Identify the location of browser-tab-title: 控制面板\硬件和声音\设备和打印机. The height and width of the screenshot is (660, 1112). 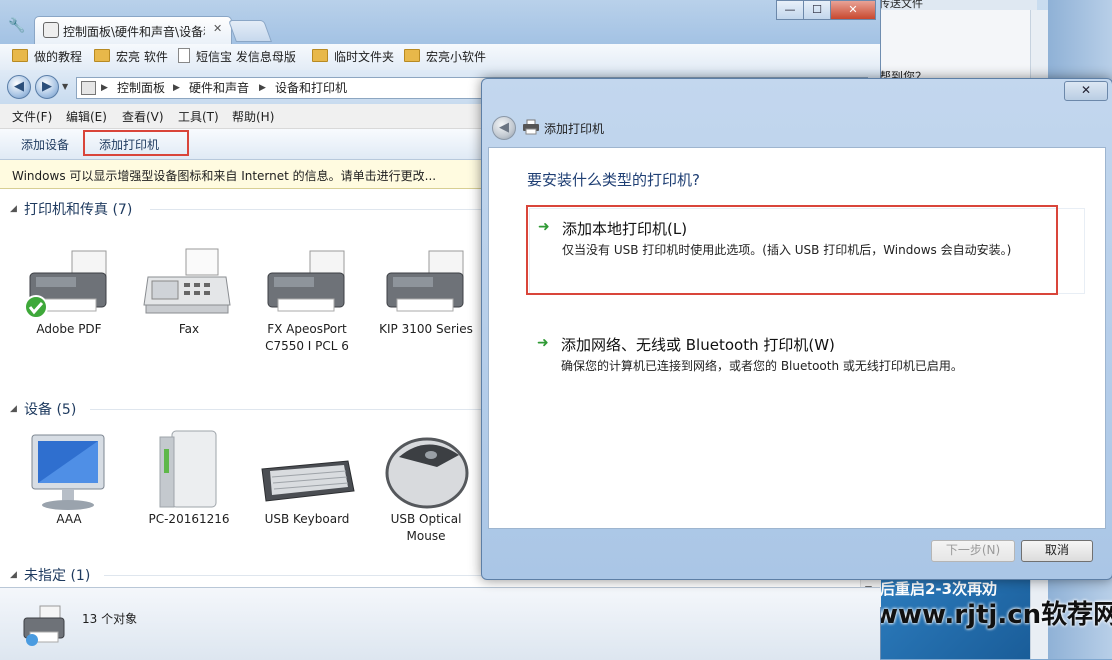
(134, 32).